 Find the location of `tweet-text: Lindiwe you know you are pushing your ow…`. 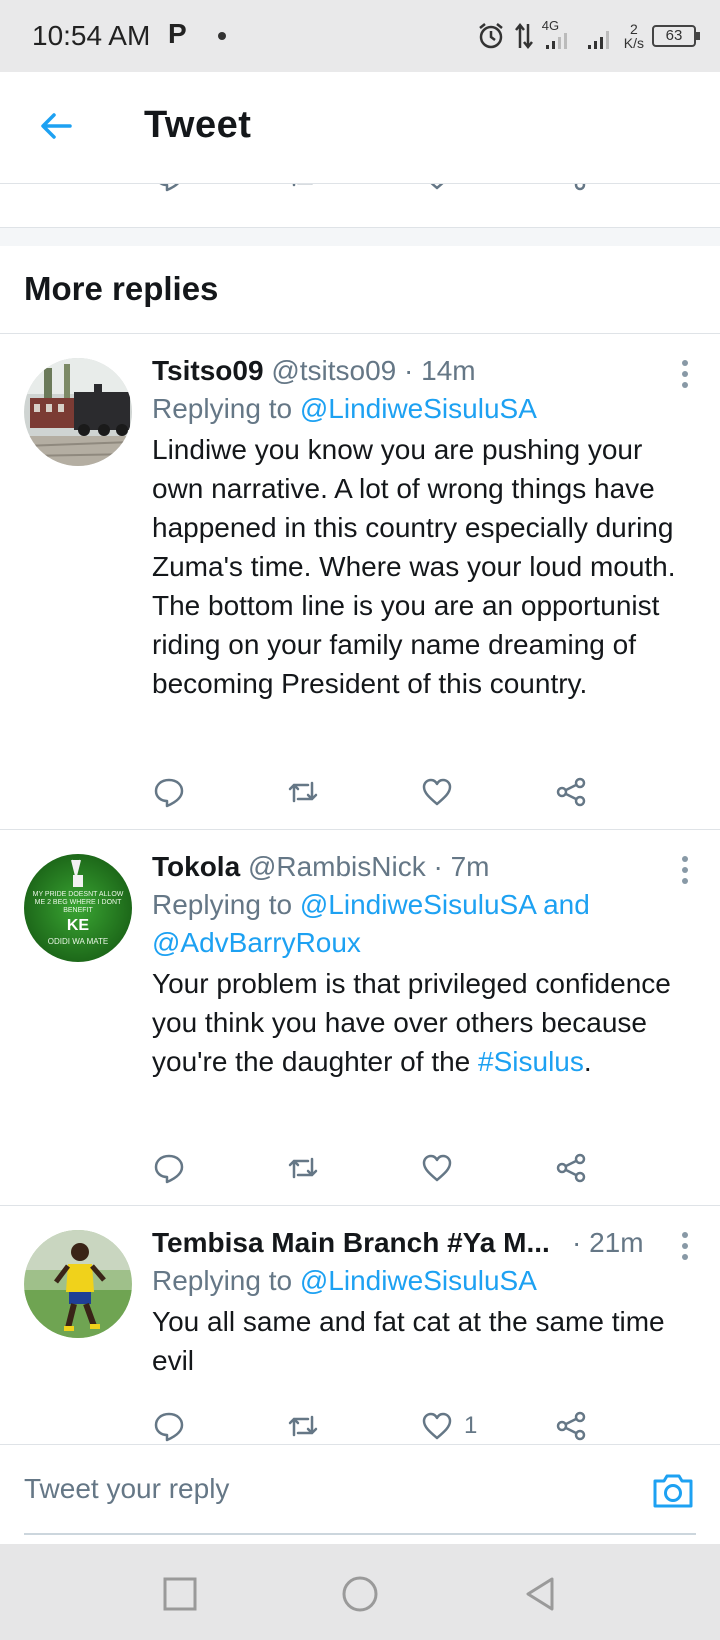

tweet-text: Lindiwe you know you are pushing your ow… is located at coordinates (424, 566).